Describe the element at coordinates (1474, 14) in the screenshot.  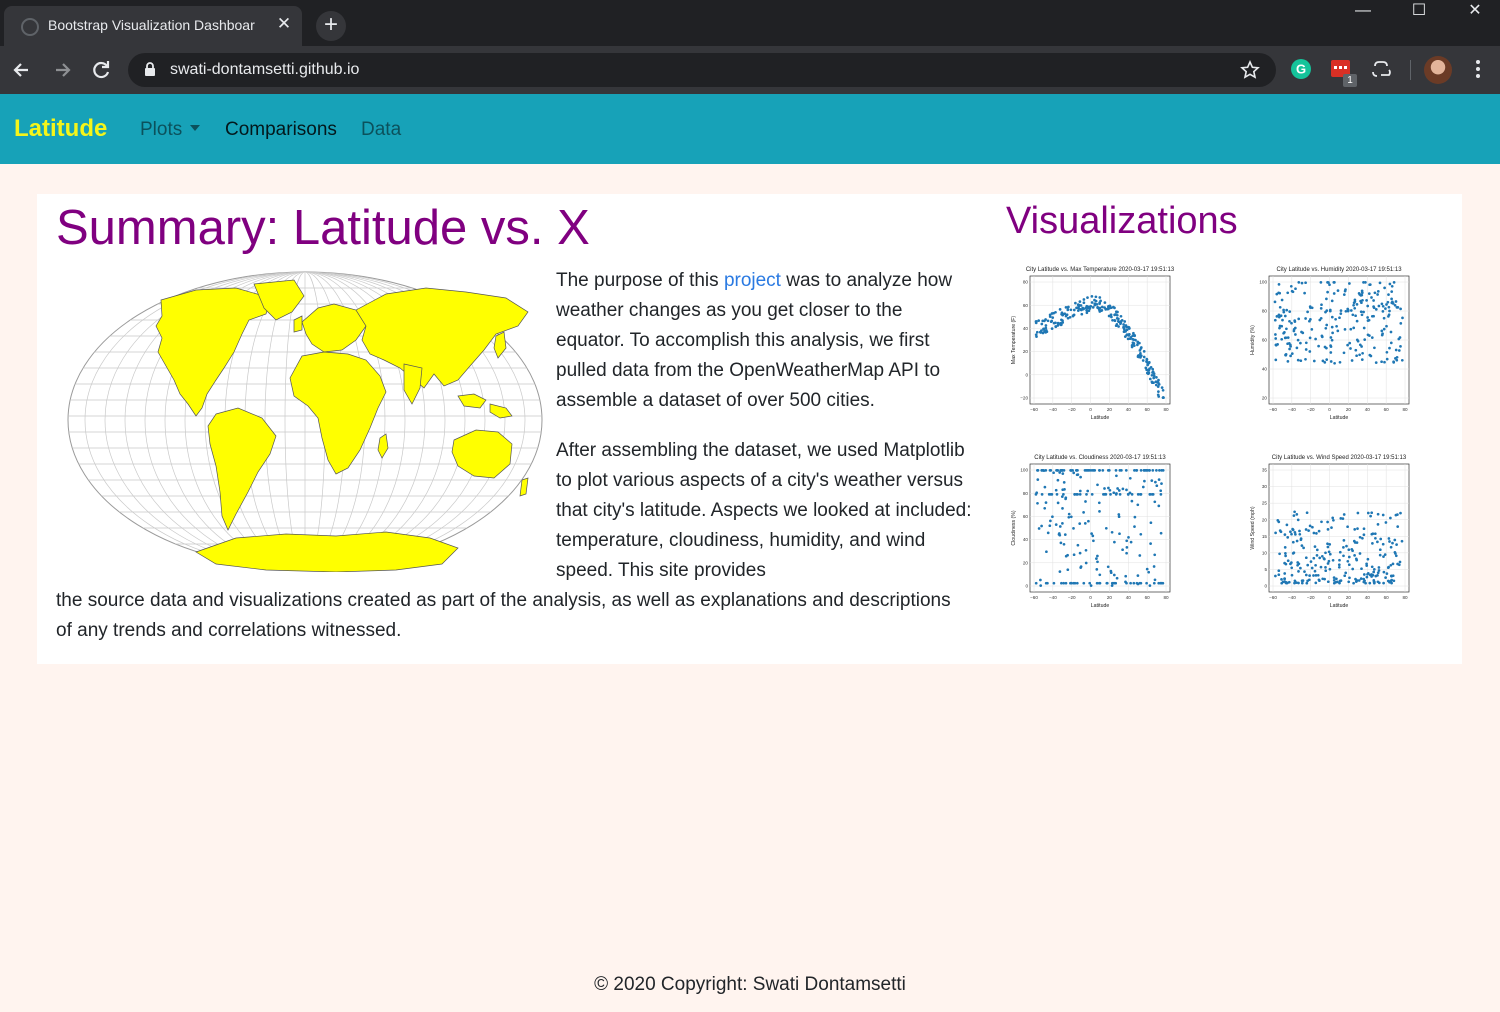
I see `window-close-icon: ✕` at that location.